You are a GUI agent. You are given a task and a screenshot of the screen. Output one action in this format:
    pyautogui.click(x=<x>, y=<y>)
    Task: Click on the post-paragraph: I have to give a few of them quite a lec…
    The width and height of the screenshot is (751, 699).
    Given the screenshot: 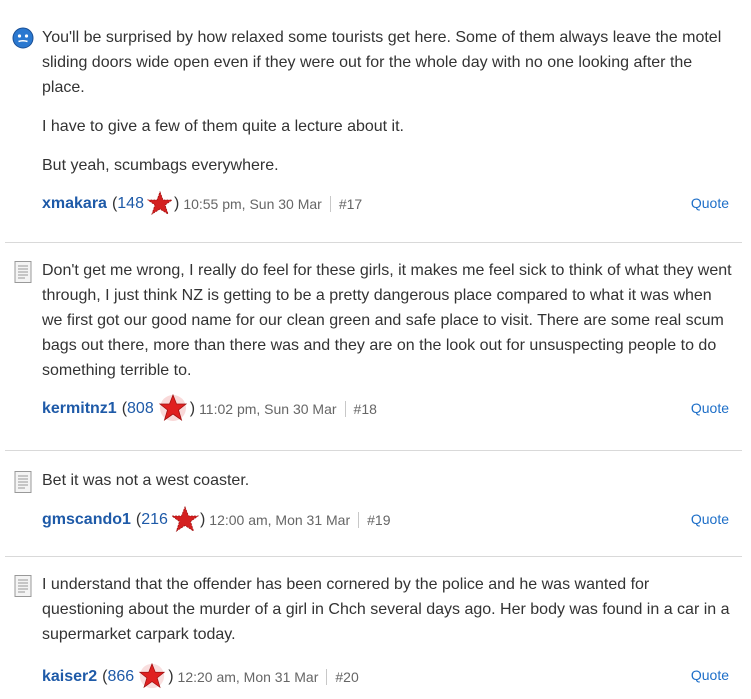 What is the action you would take?
    pyautogui.click(x=223, y=126)
    